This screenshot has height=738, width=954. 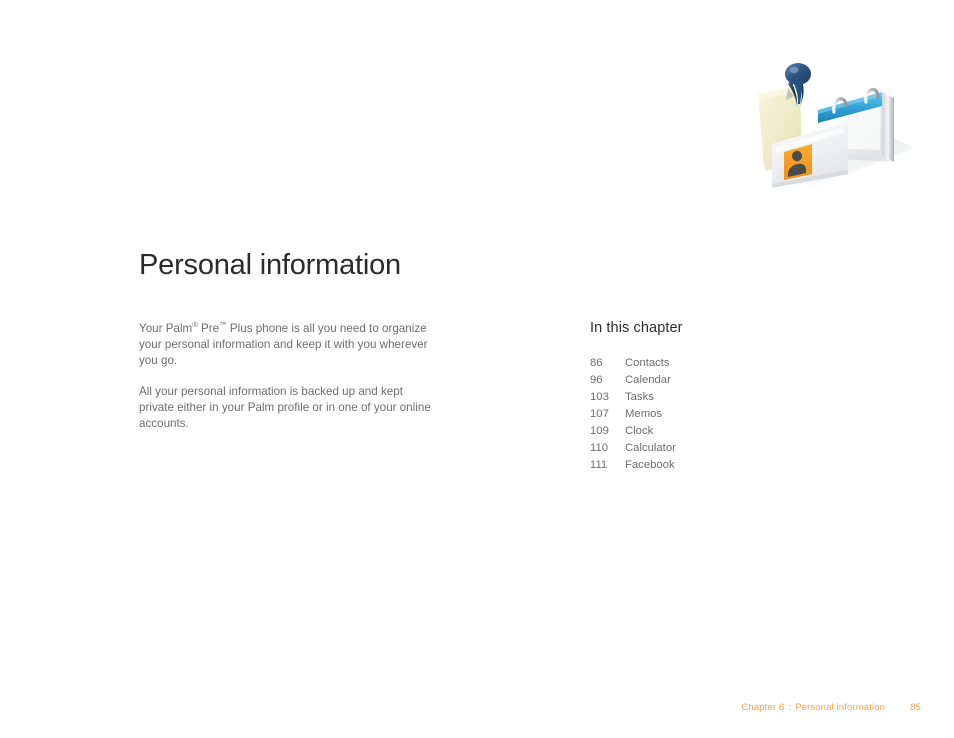 I want to click on chapter-contents-item: 110 Calculator, so click(x=705, y=448).